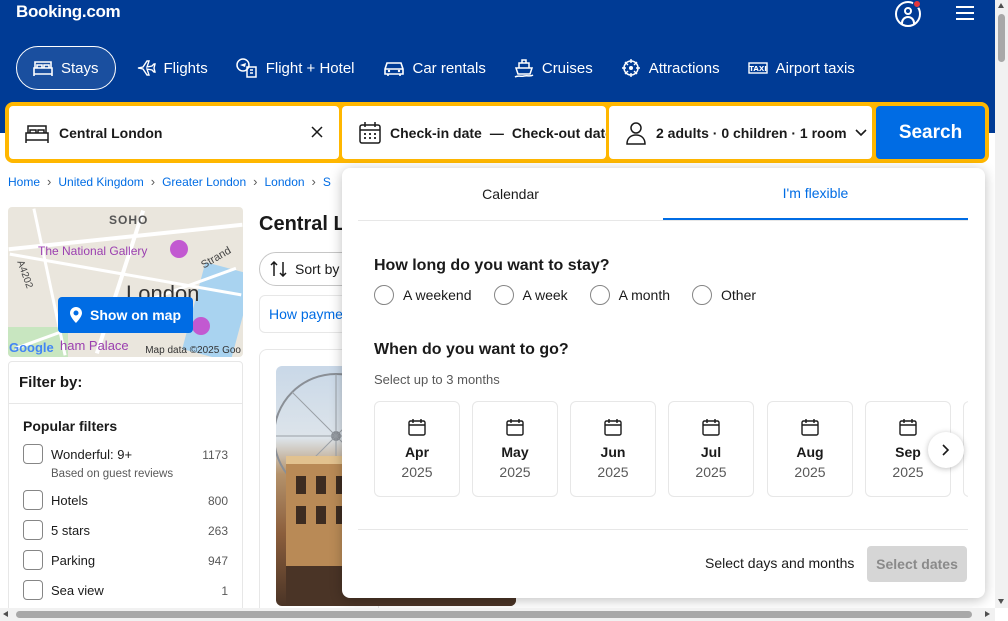 Image resolution: width=1008 pixels, height=621 pixels. Describe the element at coordinates (317, 132) in the screenshot. I see `clear-icon` at that location.